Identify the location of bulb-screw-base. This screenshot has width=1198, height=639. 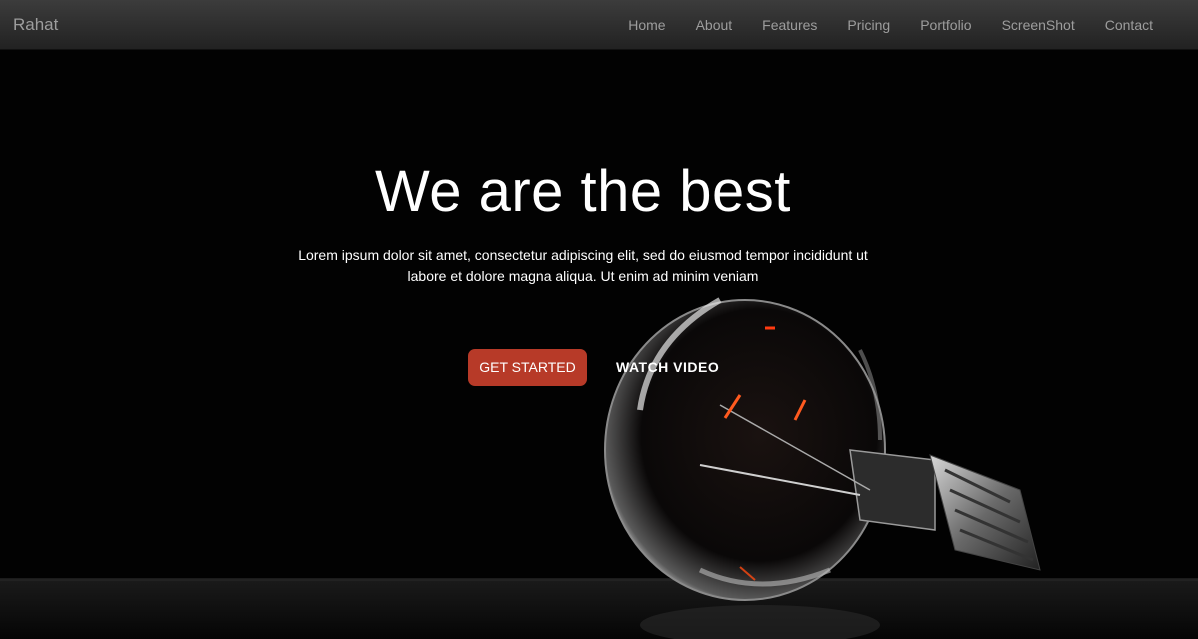
(985, 512).